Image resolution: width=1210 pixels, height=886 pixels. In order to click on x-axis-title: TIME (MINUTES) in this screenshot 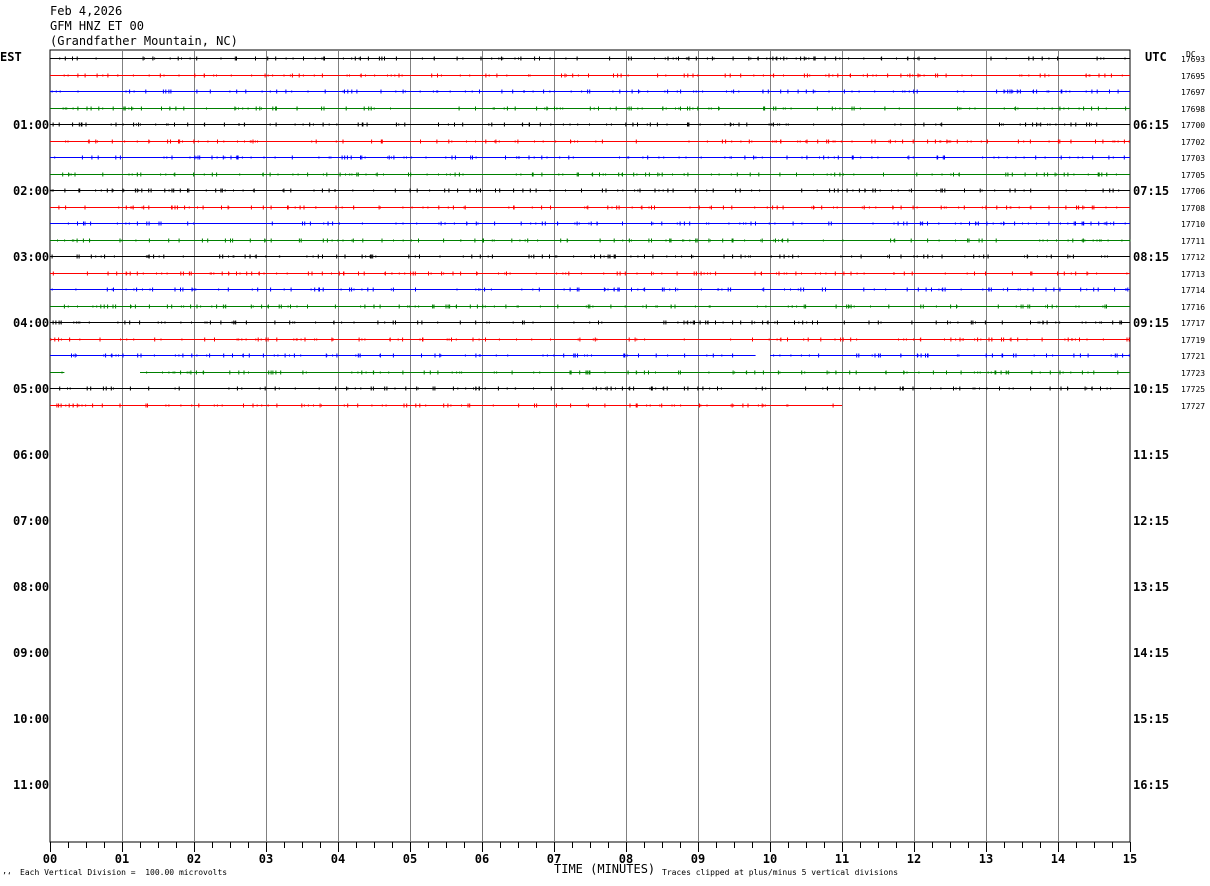, I will do `click(605, 869)`.